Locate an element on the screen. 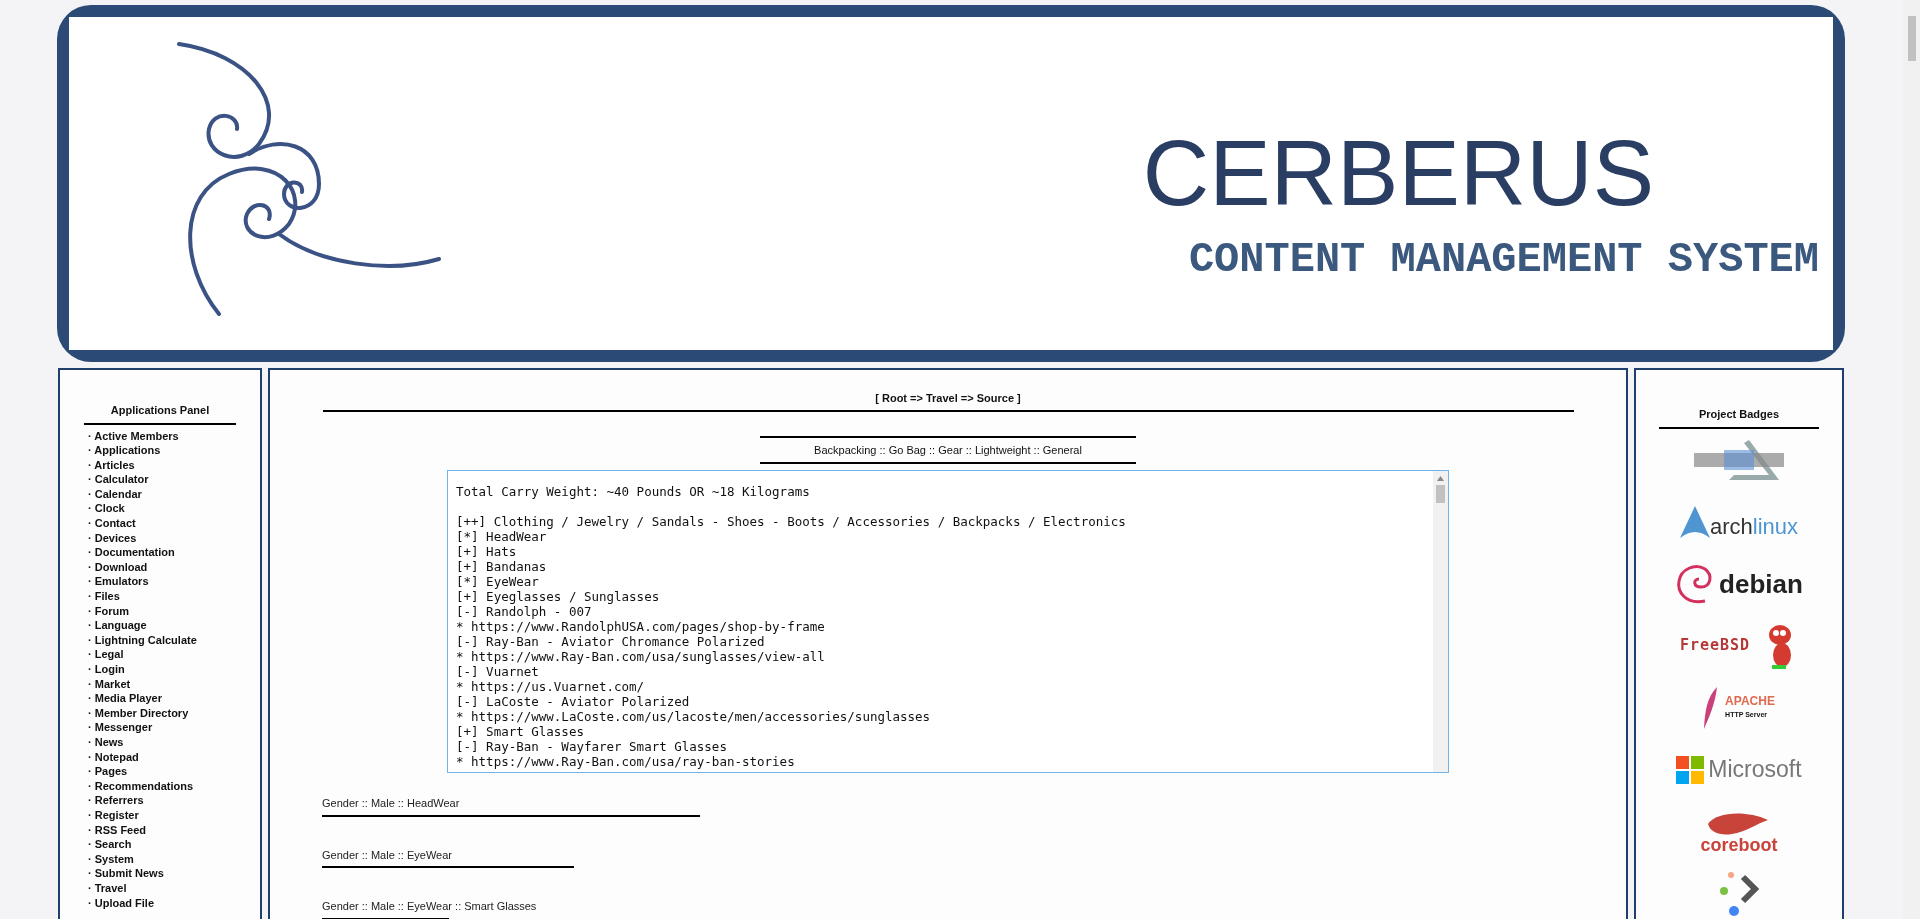 The image size is (1920, 919). menu-link: · Calculator is located at coordinates (160, 479).